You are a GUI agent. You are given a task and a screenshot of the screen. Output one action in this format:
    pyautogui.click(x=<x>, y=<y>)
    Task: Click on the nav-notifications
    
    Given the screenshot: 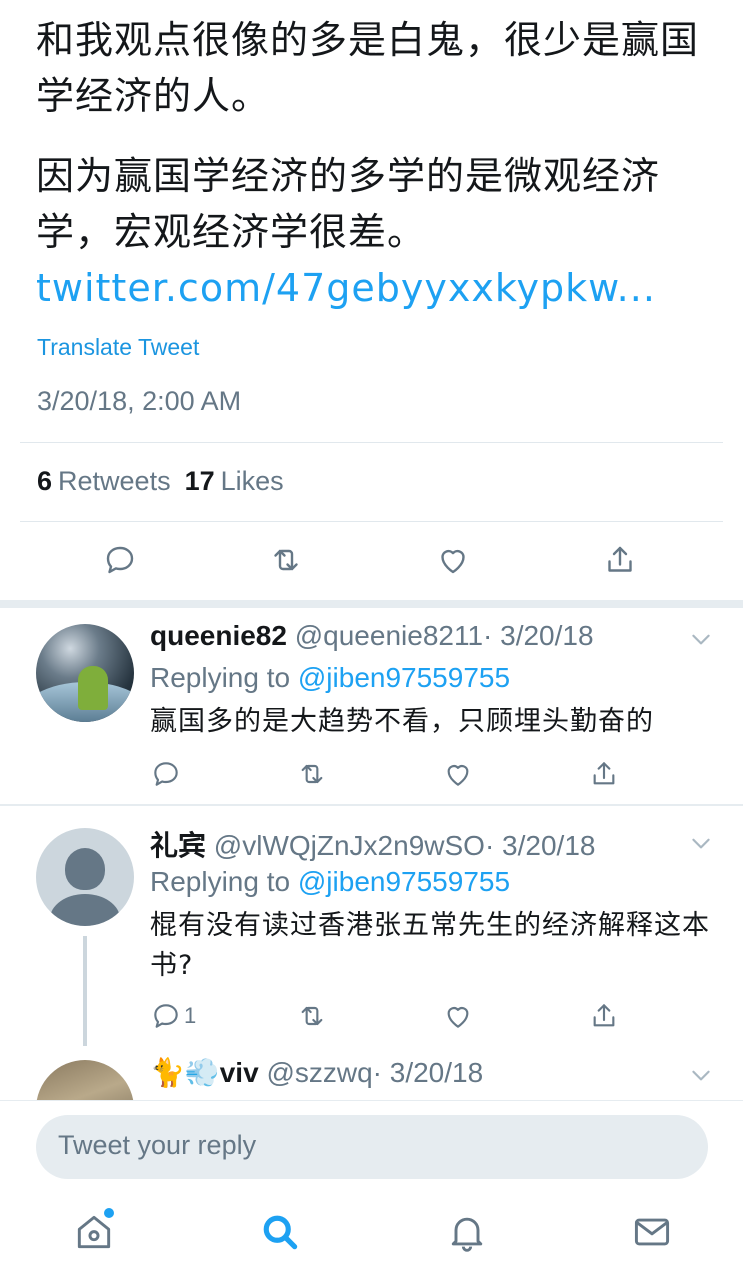 What is the action you would take?
    pyautogui.click(x=467, y=1232)
    